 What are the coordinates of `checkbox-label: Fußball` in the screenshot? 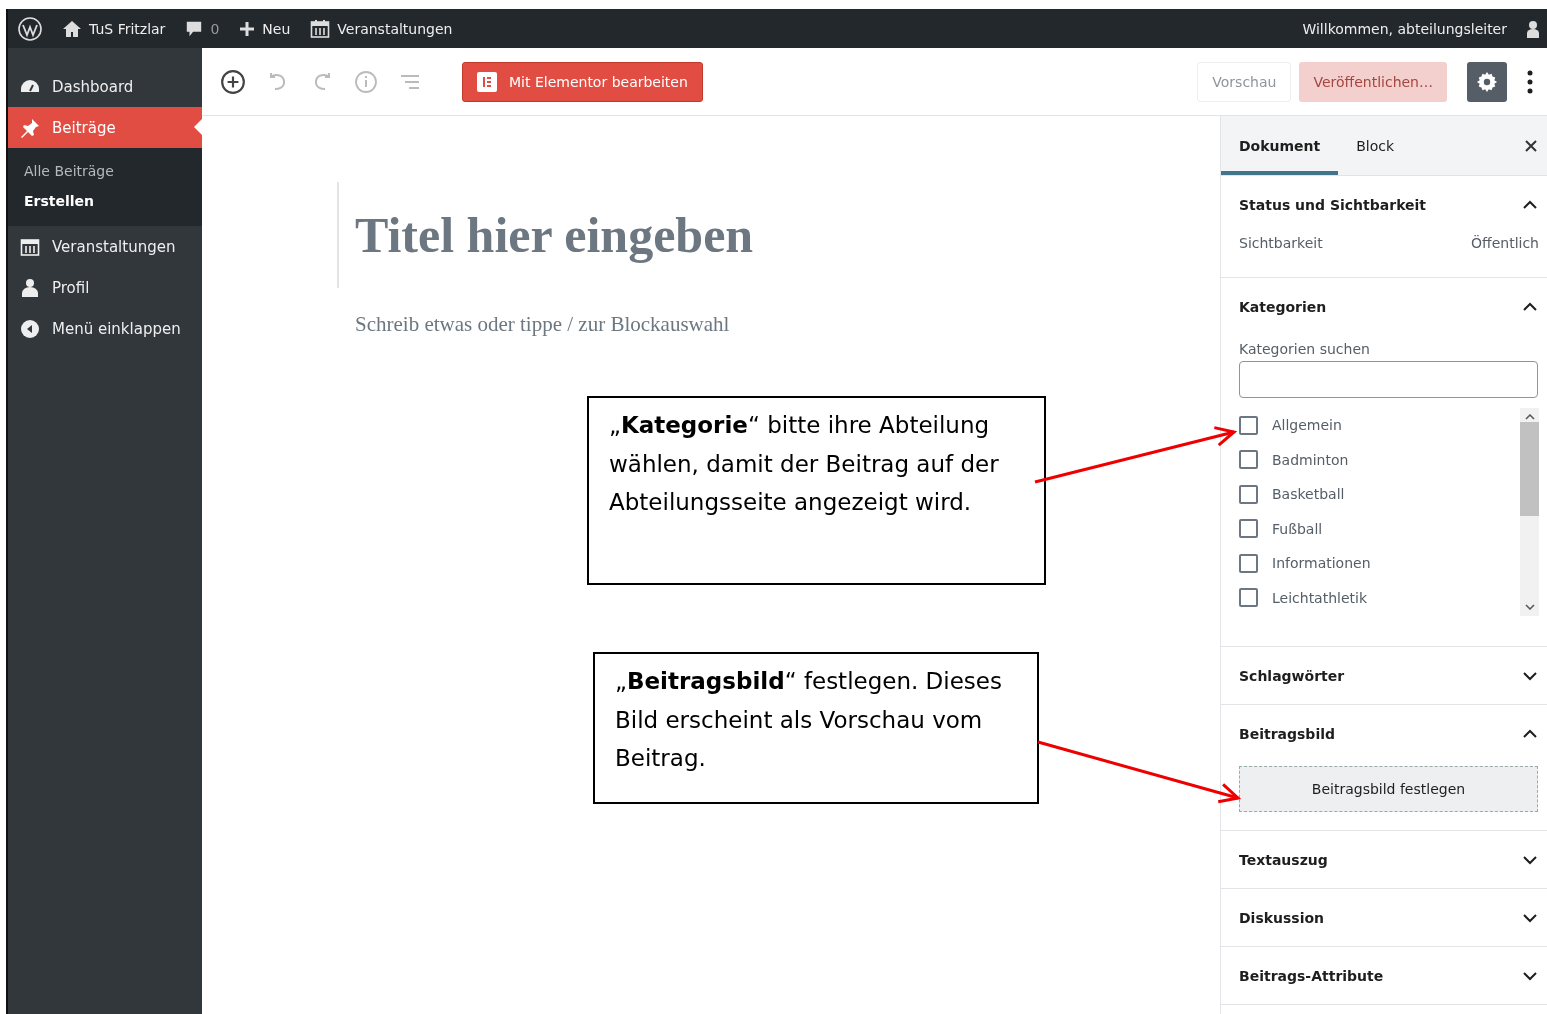 It's located at (1297, 528).